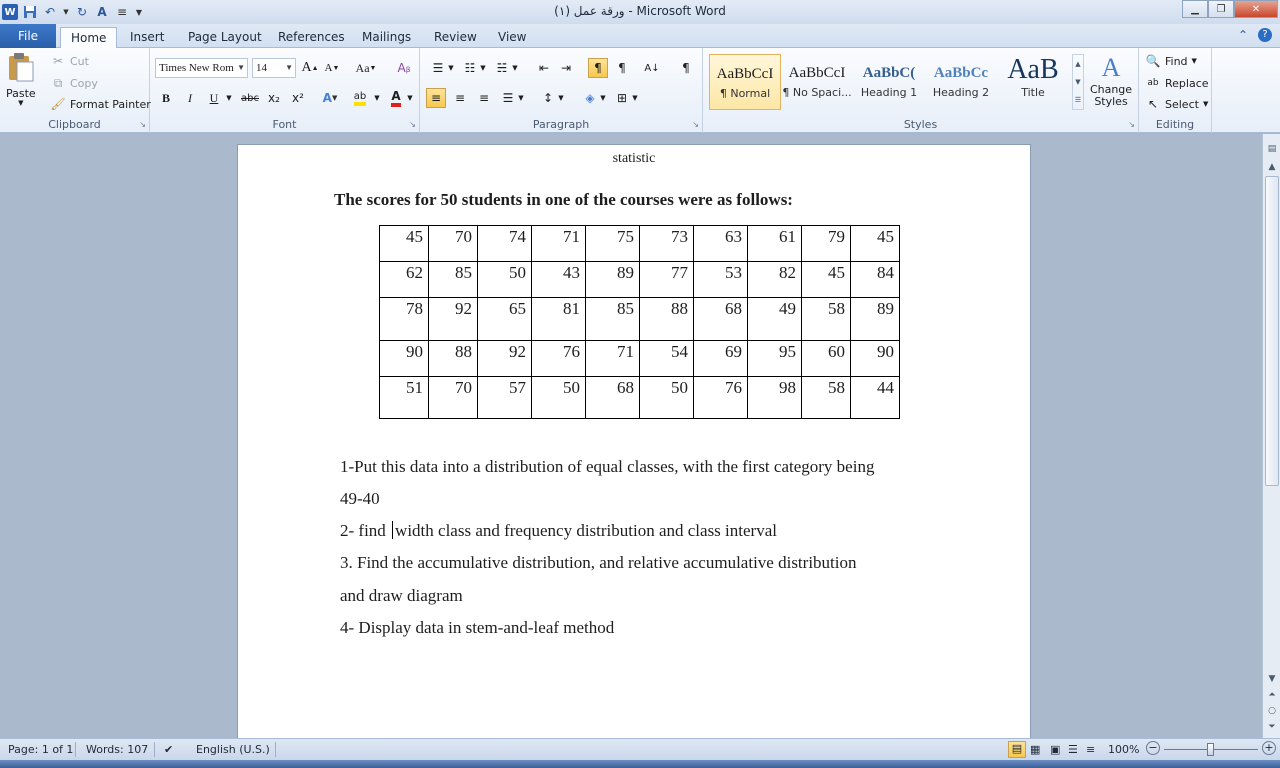 The image size is (1280, 768). Describe the element at coordinates (1153, 748) in the screenshot. I see `zoom-out-button: −` at that location.